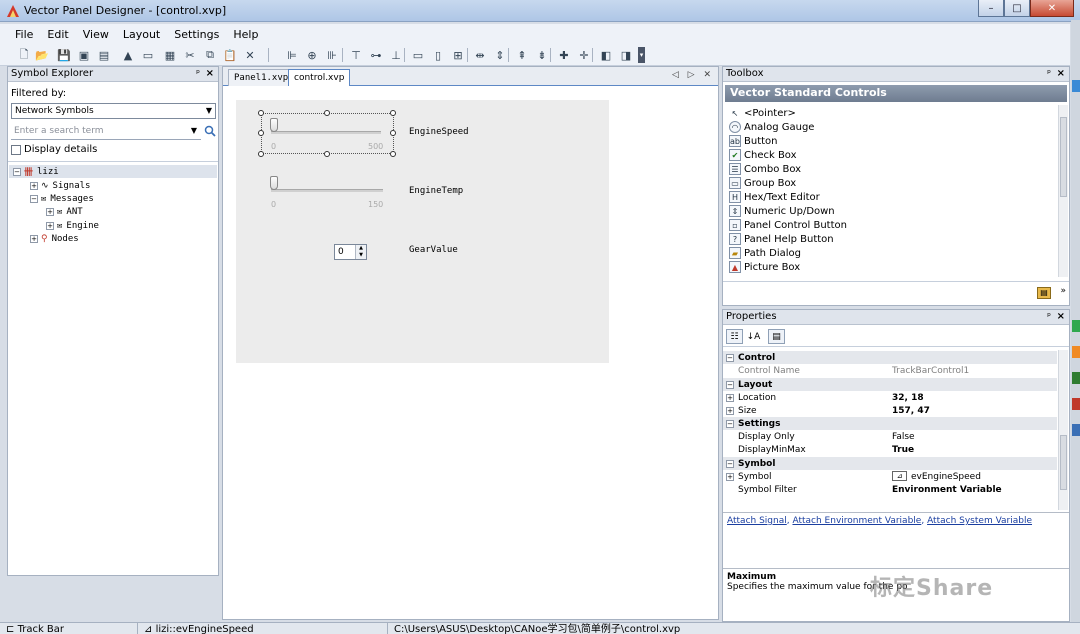 The height and width of the screenshot is (634, 1080). I want to click on copy-icon: ⧉, so click(210, 55).